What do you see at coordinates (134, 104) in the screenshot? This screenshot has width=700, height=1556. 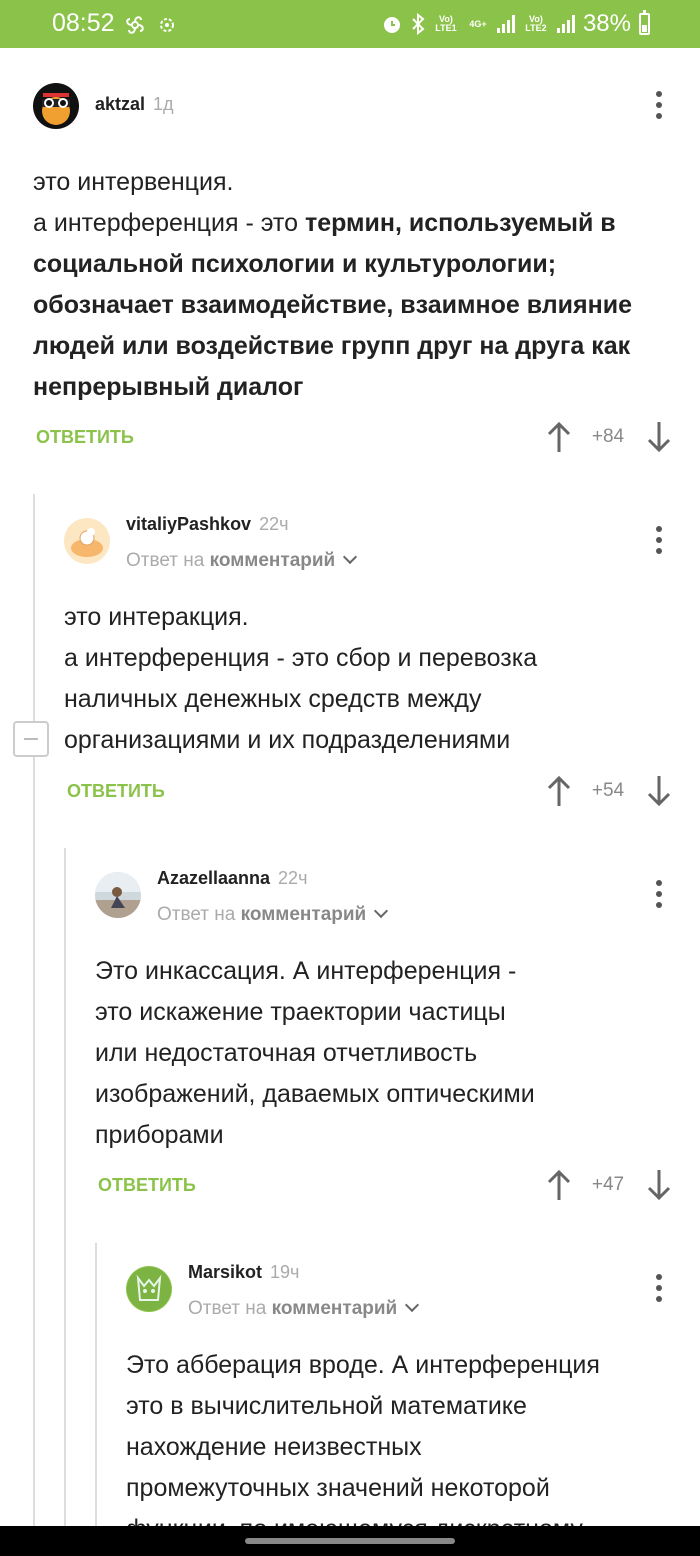 I see `username: aktzal 1д` at bounding box center [134, 104].